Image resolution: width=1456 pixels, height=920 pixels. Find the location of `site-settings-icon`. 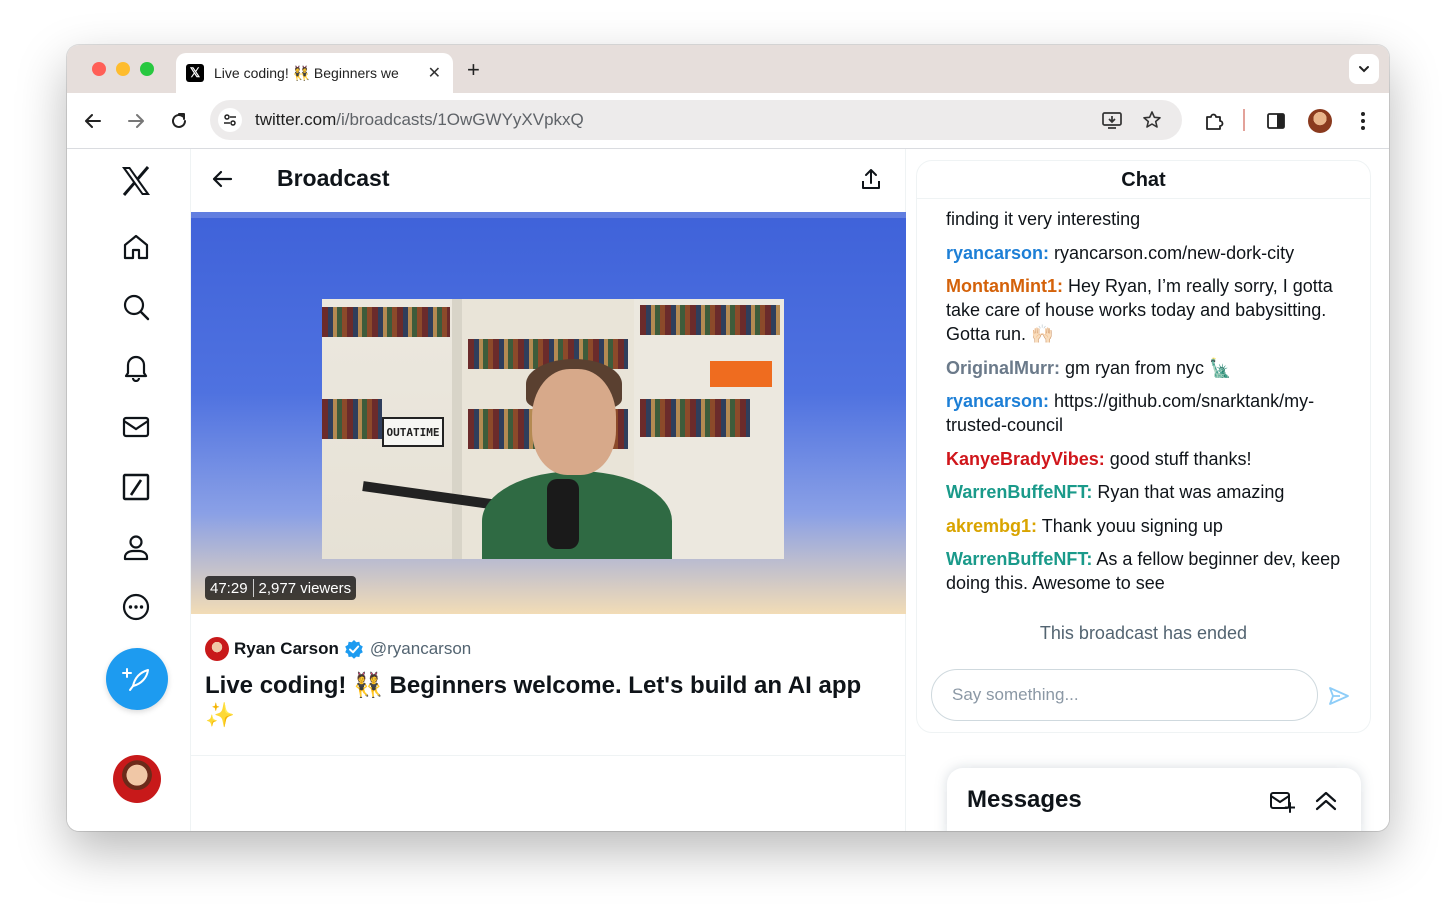

site-settings-icon is located at coordinates (230, 120).